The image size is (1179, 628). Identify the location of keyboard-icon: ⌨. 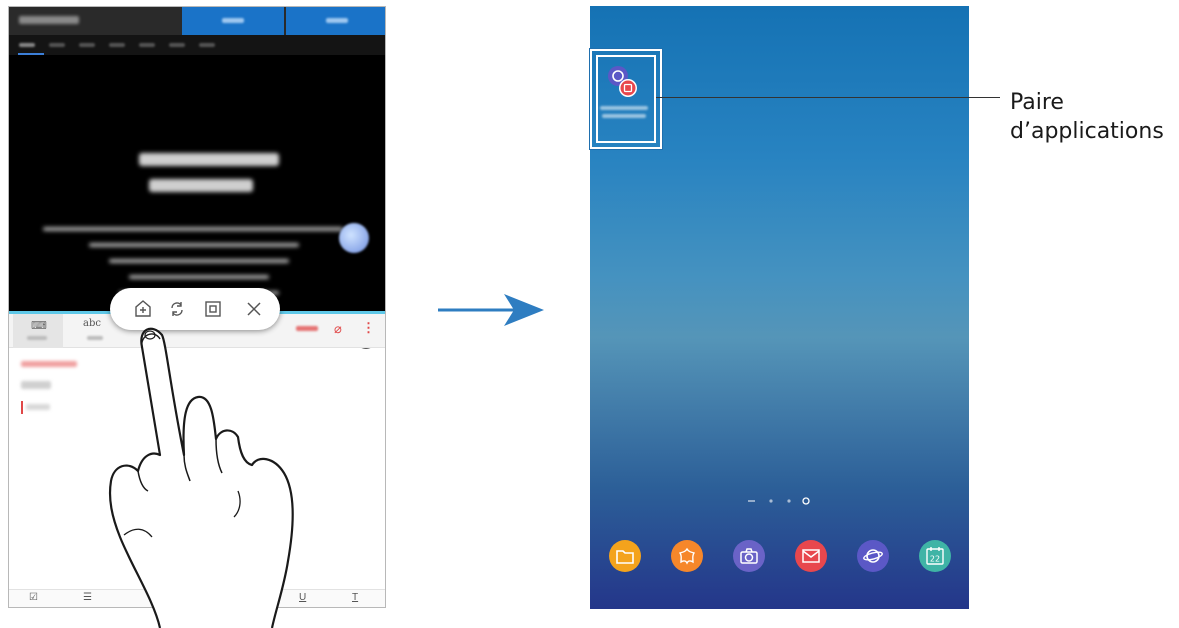
(39, 326).